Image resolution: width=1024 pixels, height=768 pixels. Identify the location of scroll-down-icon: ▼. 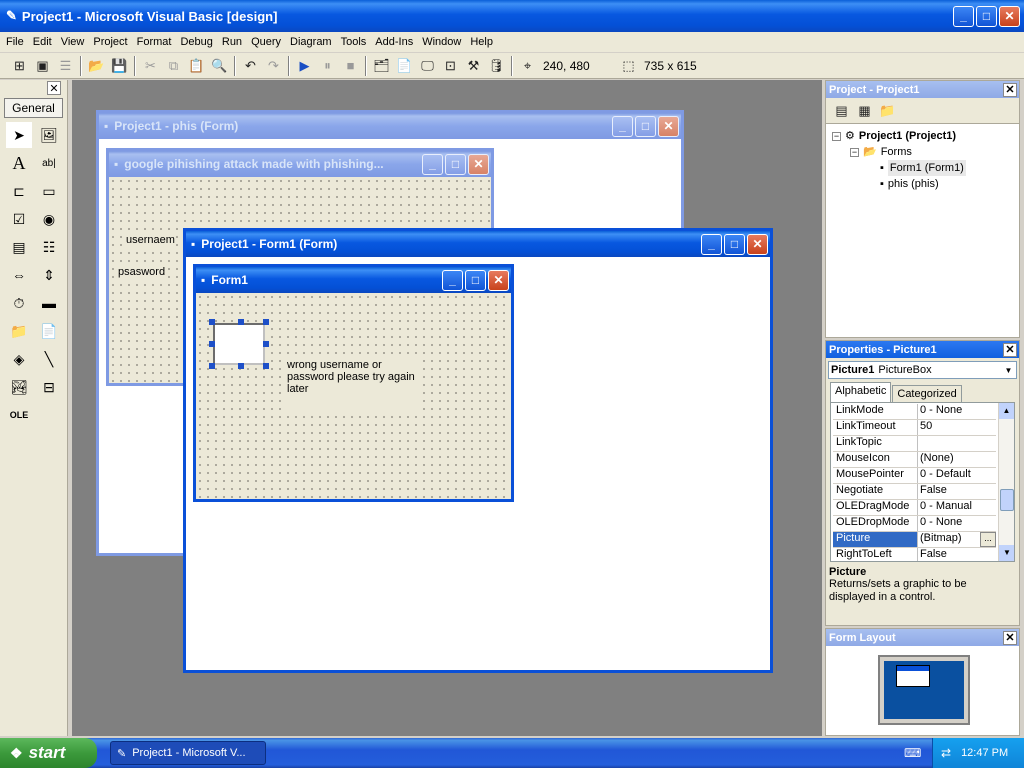
(1006, 553).